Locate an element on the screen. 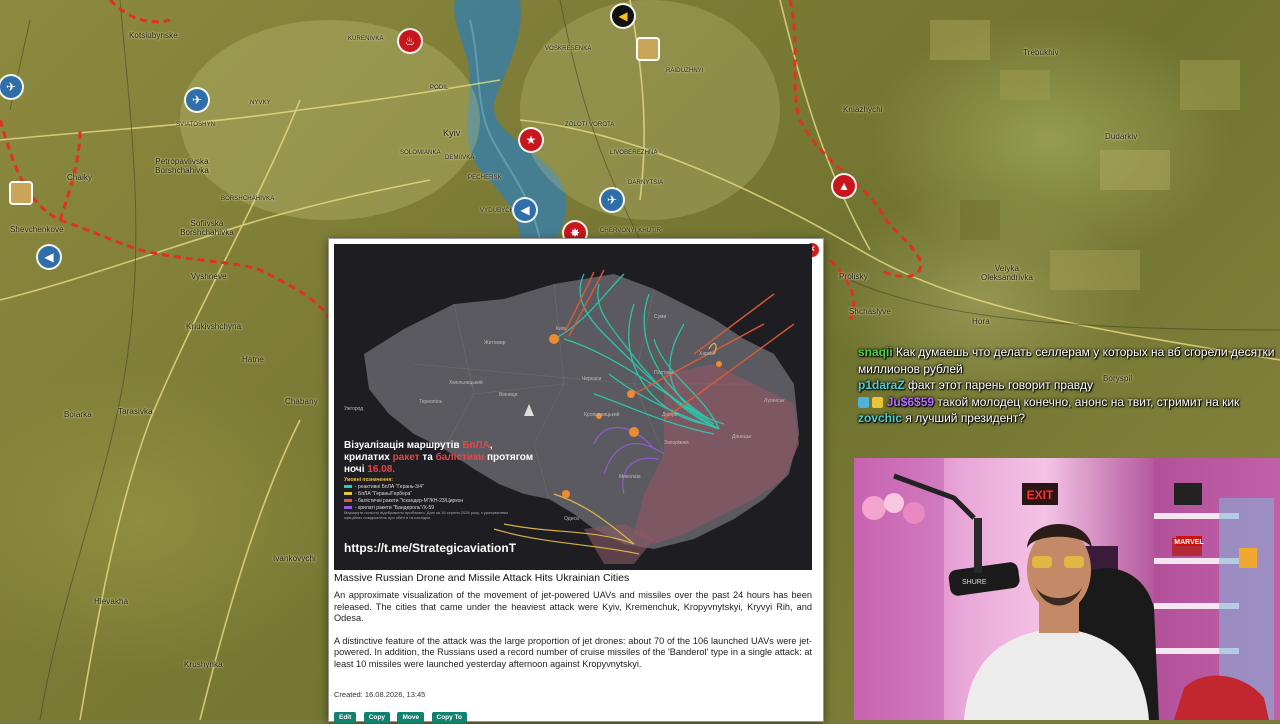  region-label: Тернопіль is located at coordinates (431, 402).